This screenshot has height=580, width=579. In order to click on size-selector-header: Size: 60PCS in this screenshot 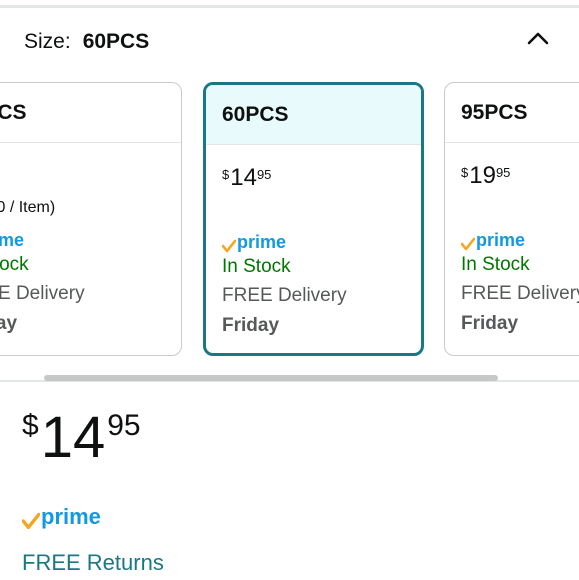, I will do `click(86, 42)`.